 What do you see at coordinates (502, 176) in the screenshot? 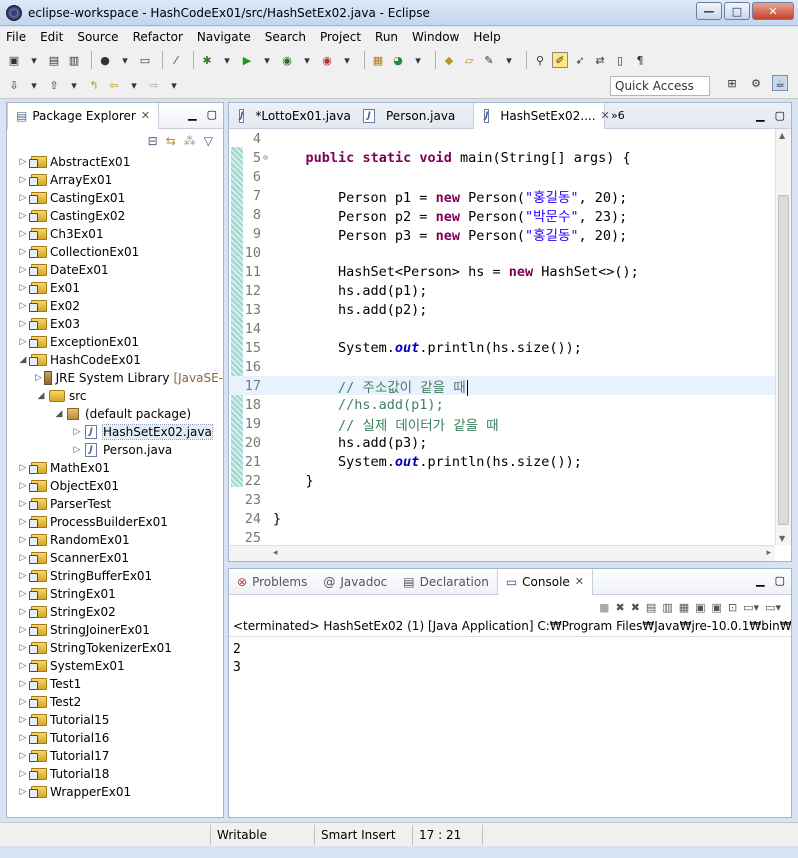
I see `code-line: 6` at bounding box center [502, 176].